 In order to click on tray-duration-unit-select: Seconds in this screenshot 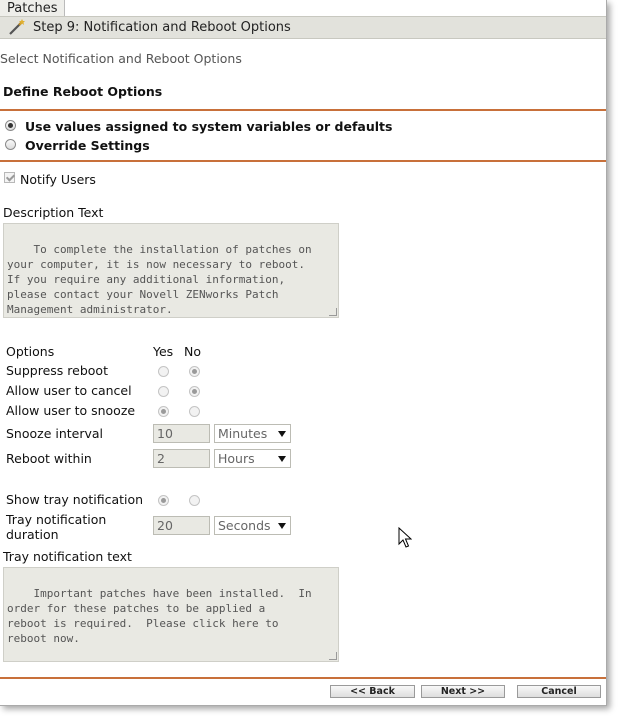, I will do `click(252, 525)`.